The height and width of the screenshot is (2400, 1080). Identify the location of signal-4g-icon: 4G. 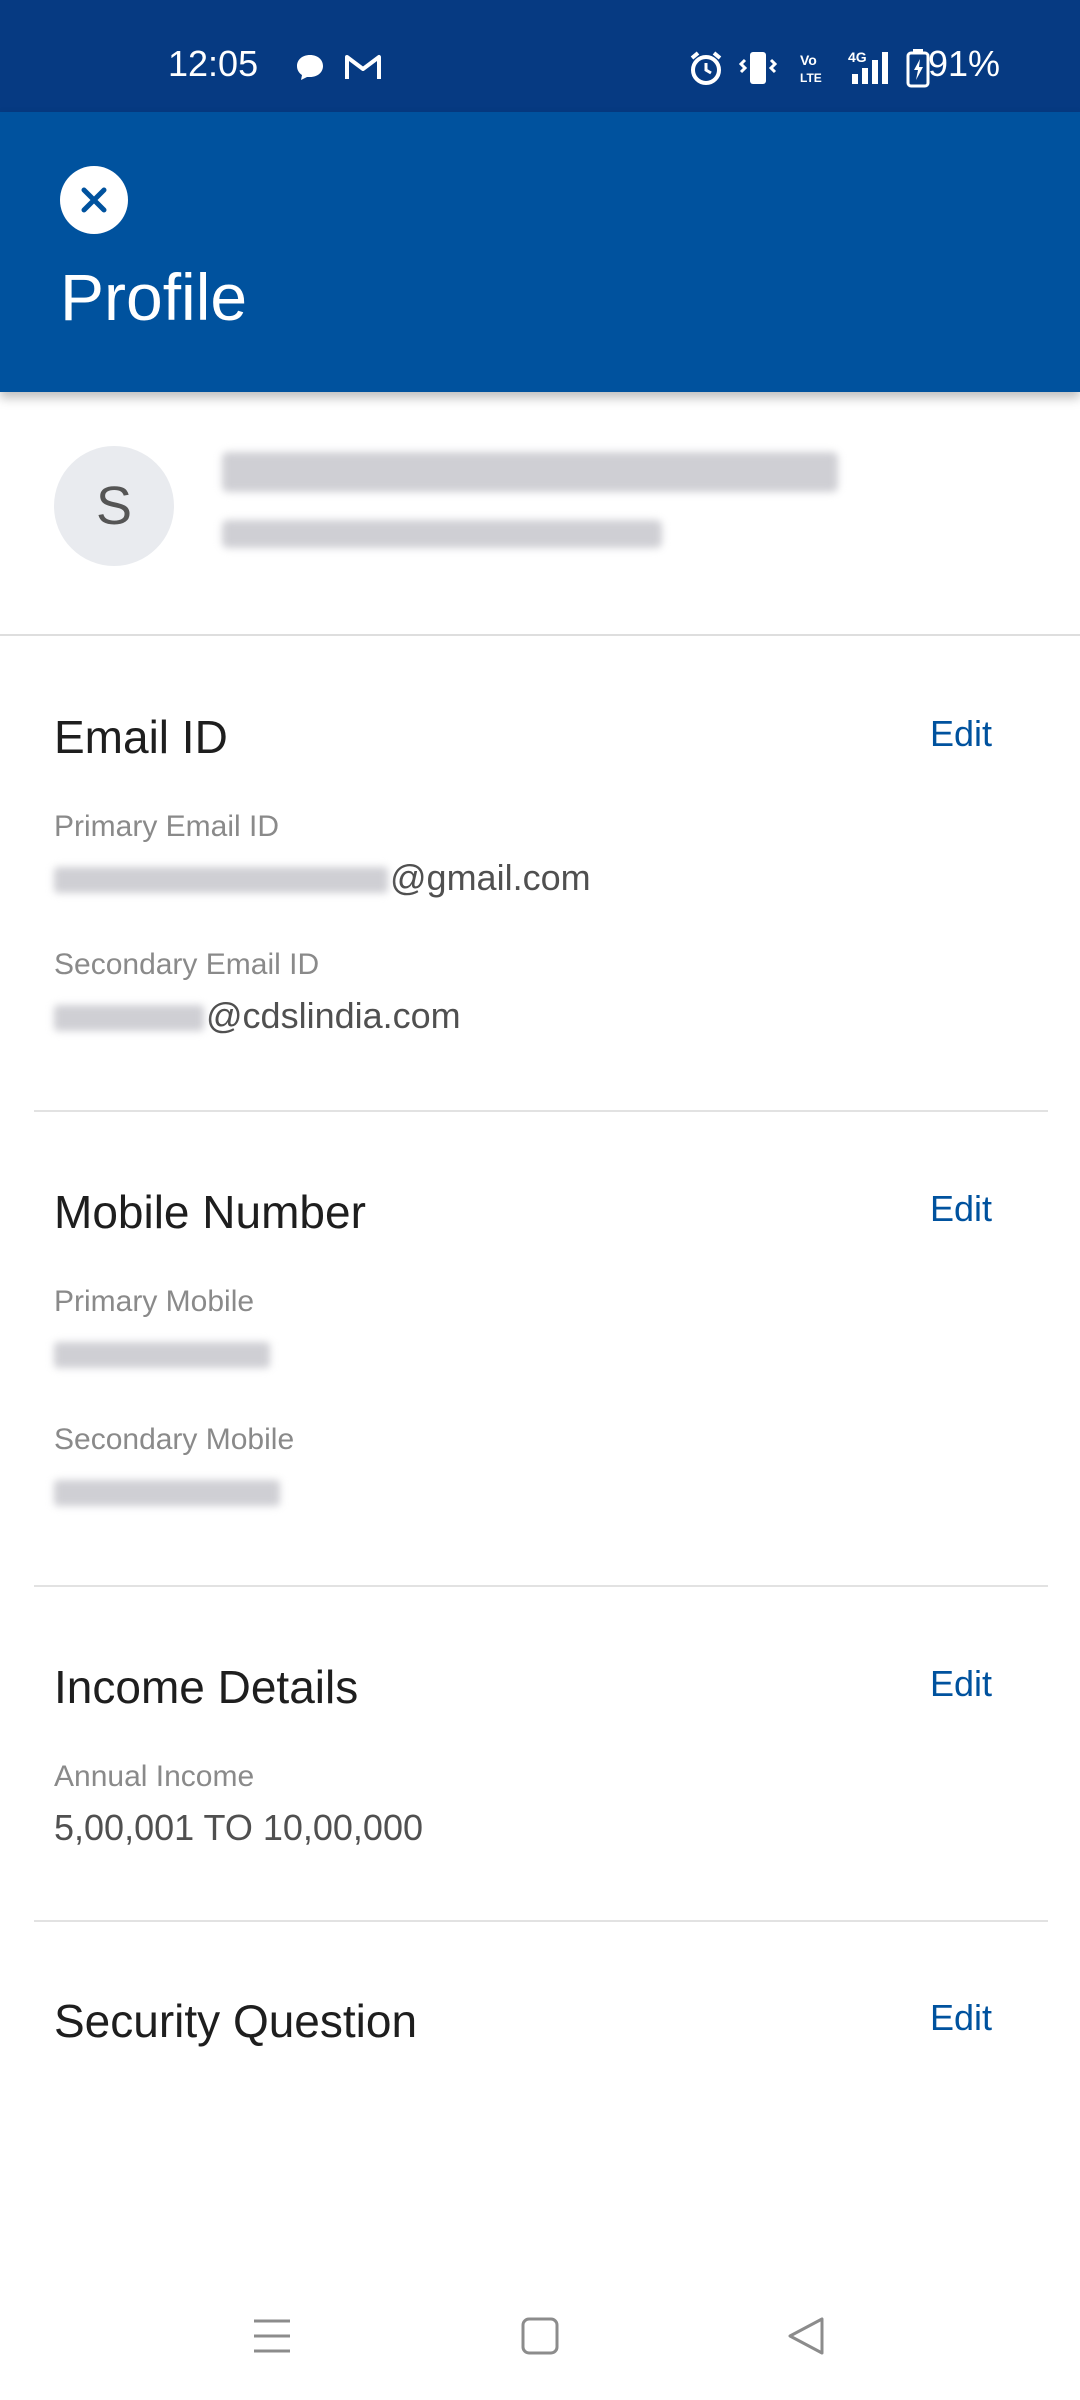
(868, 66).